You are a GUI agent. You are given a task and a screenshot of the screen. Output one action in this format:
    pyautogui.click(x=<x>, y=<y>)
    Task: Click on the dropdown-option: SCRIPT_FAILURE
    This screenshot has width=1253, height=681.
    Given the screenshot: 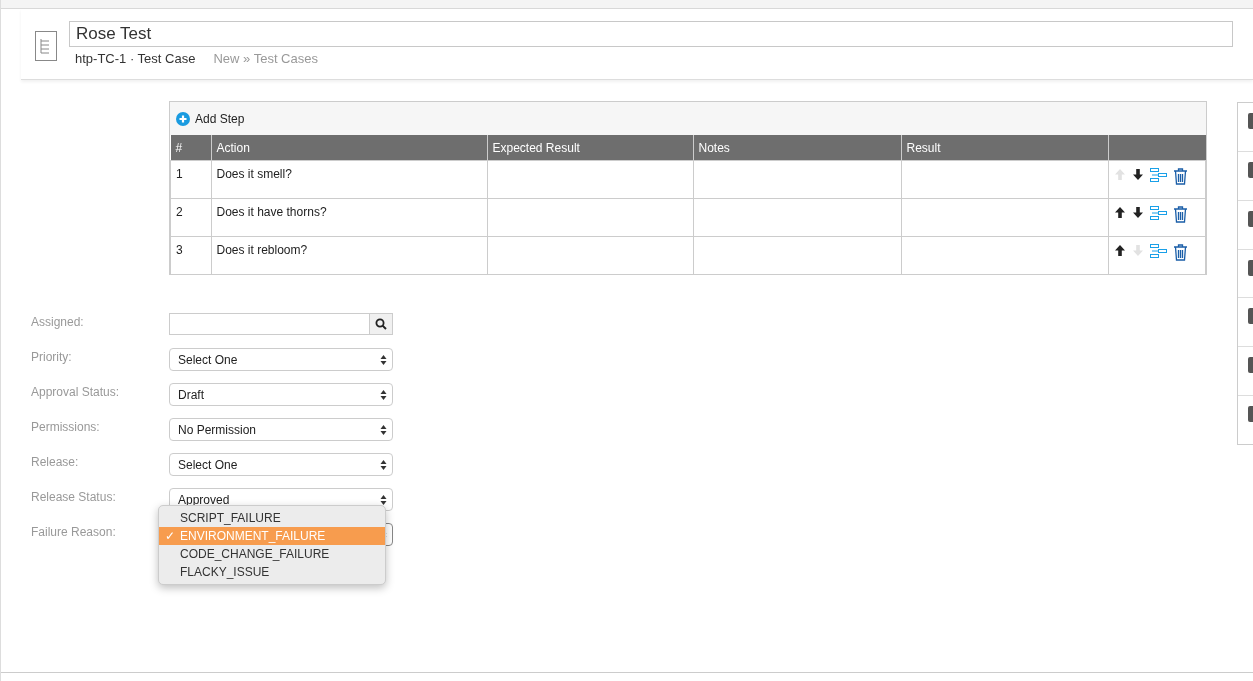 What is the action you would take?
    pyautogui.click(x=272, y=518)
    